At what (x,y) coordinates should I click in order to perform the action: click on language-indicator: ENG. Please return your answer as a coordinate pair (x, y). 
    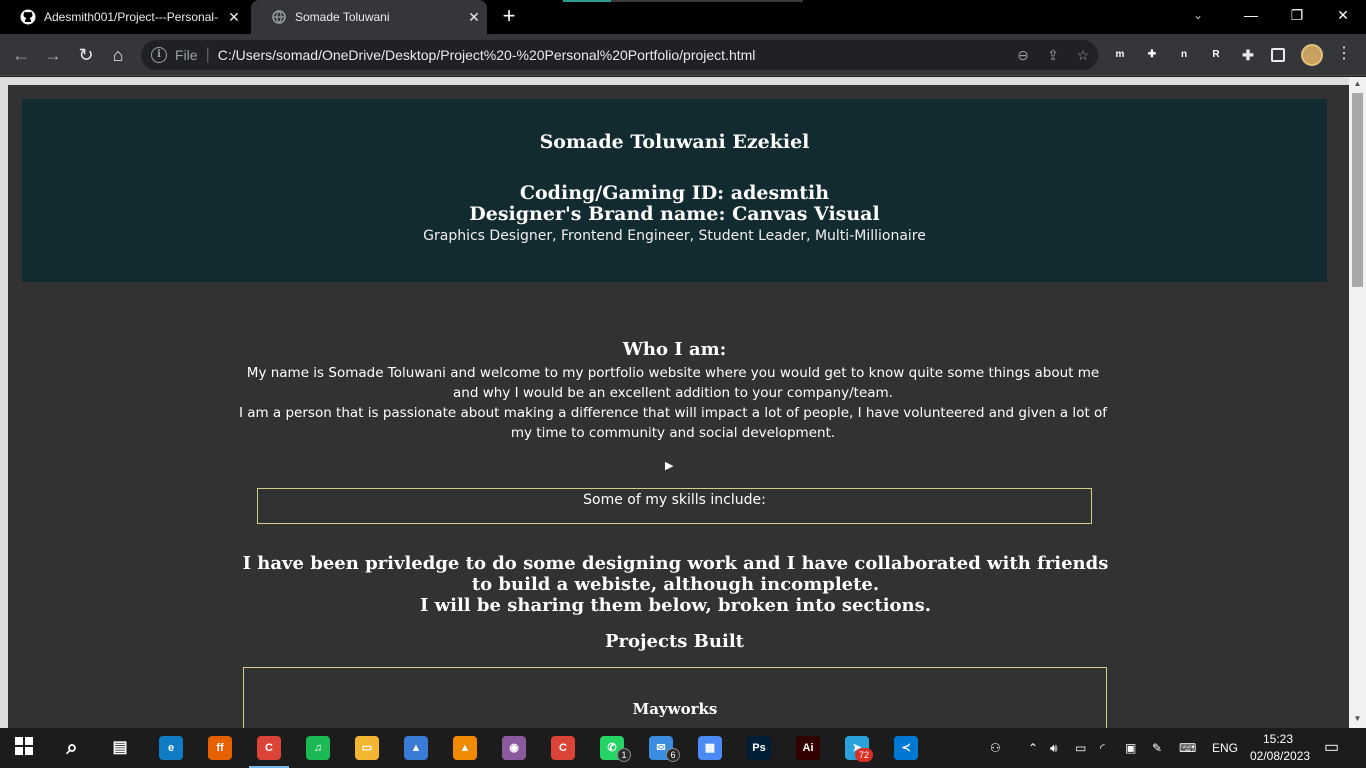
    Looking at the image, I should click on (1225, 748).